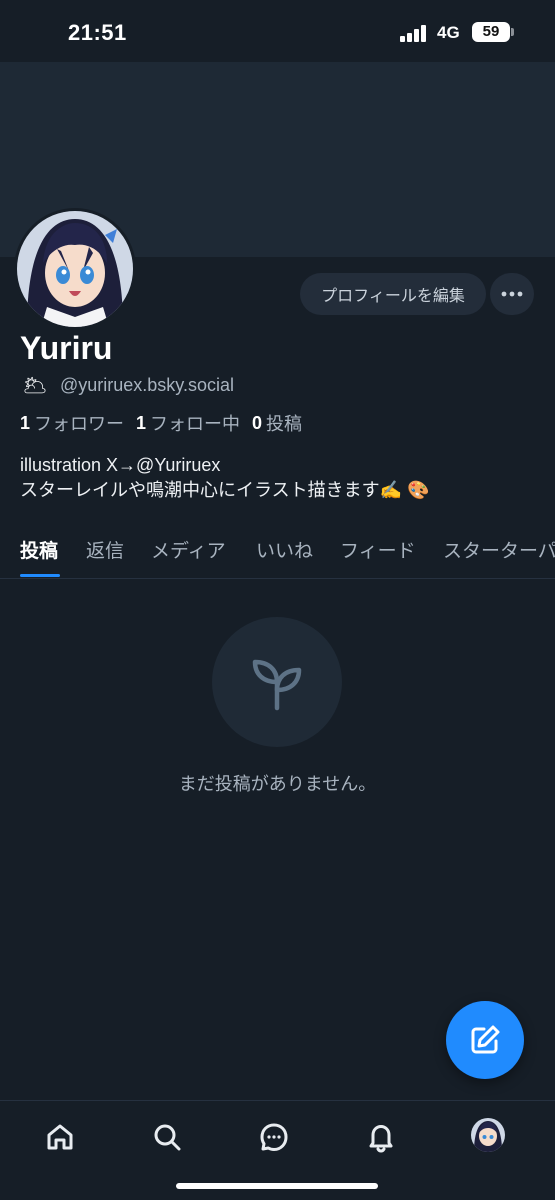 This screenshot has height=1200, width=555. I want to click on followers-link: 1 フォロワー, so click(72, 423).